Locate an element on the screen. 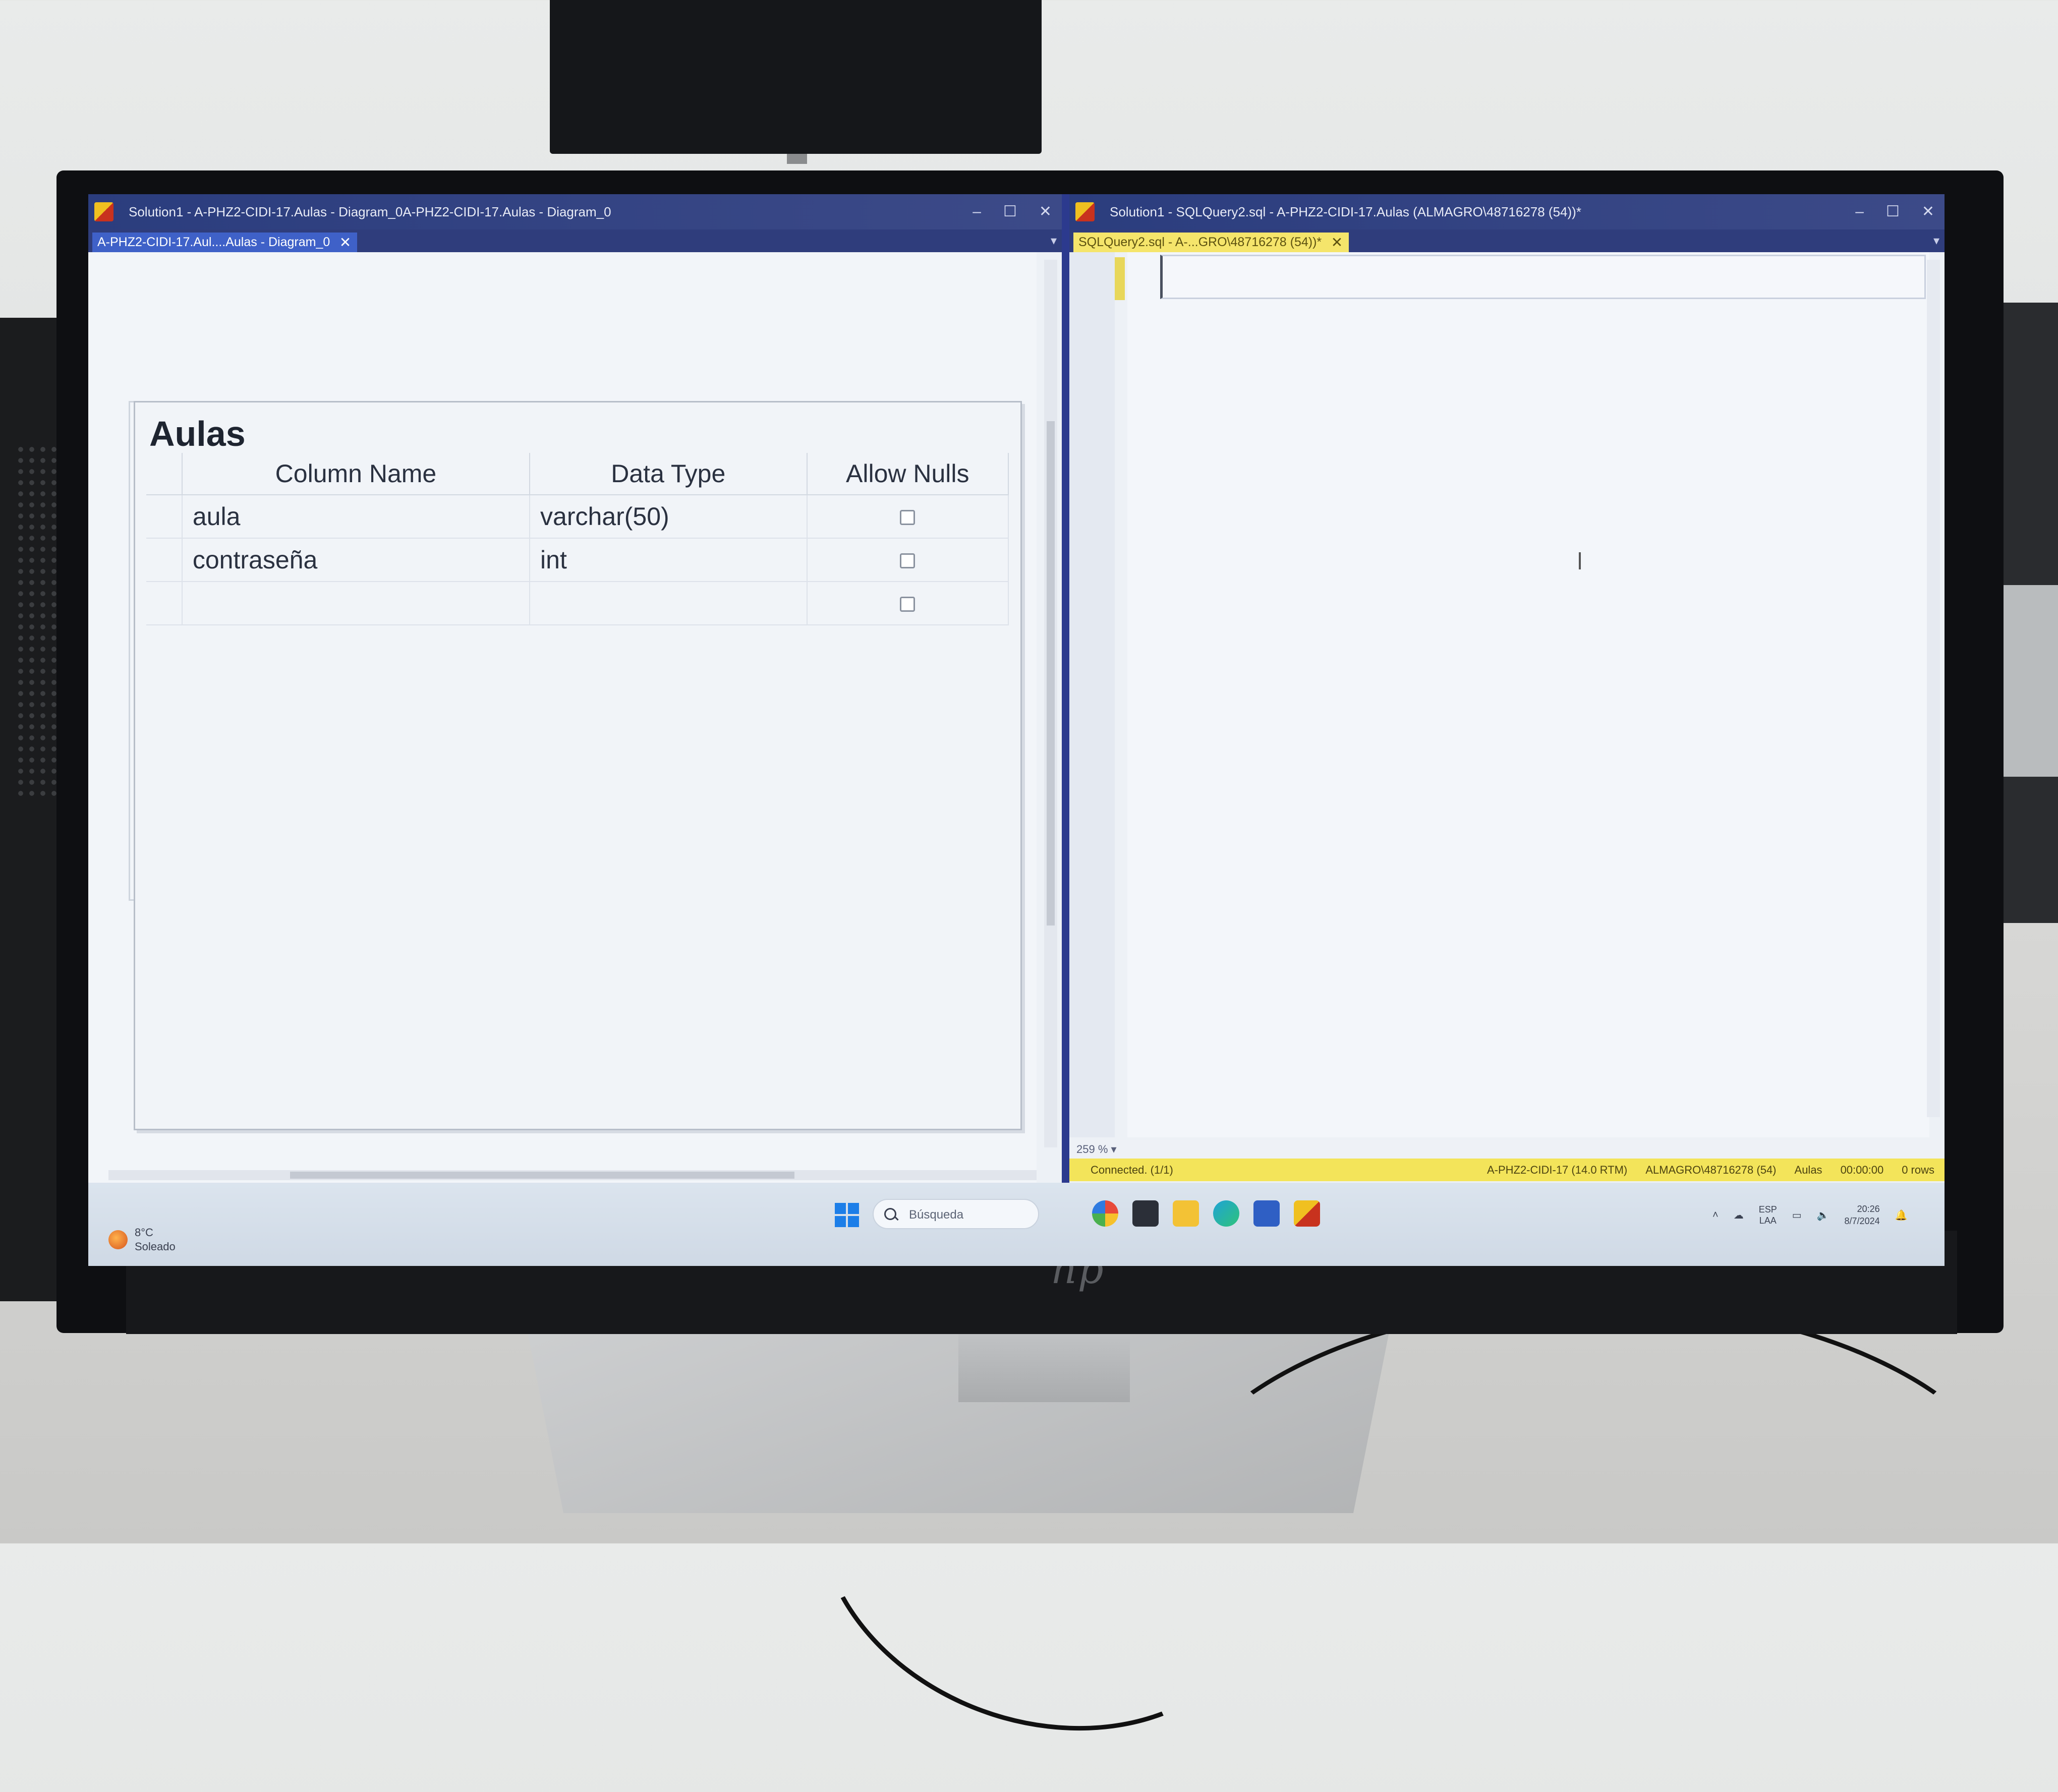 The height and width of the screenshot is (1792, 2058). language-code: ESP is located at coordinates (1767, 1209).